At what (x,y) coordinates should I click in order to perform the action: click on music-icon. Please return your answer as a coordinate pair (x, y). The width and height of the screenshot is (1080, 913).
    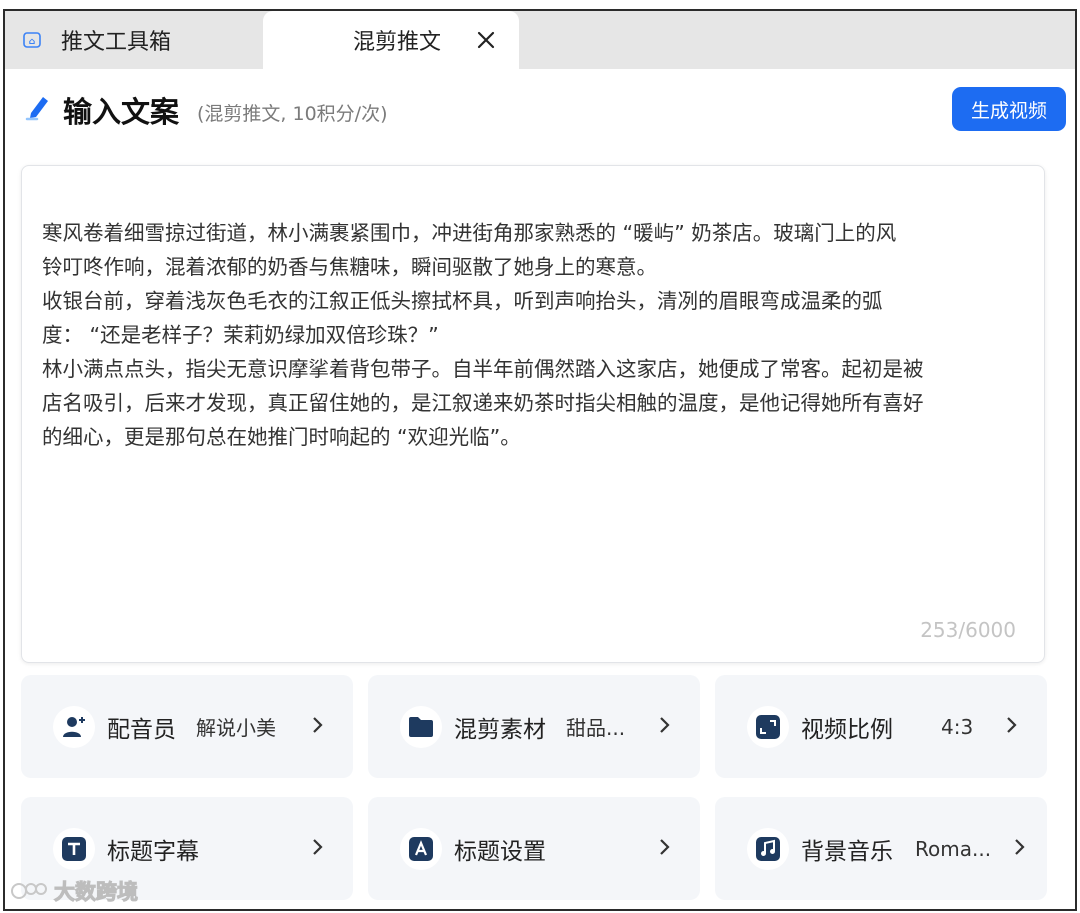
    Looking at the image, I should click on (768, 848).